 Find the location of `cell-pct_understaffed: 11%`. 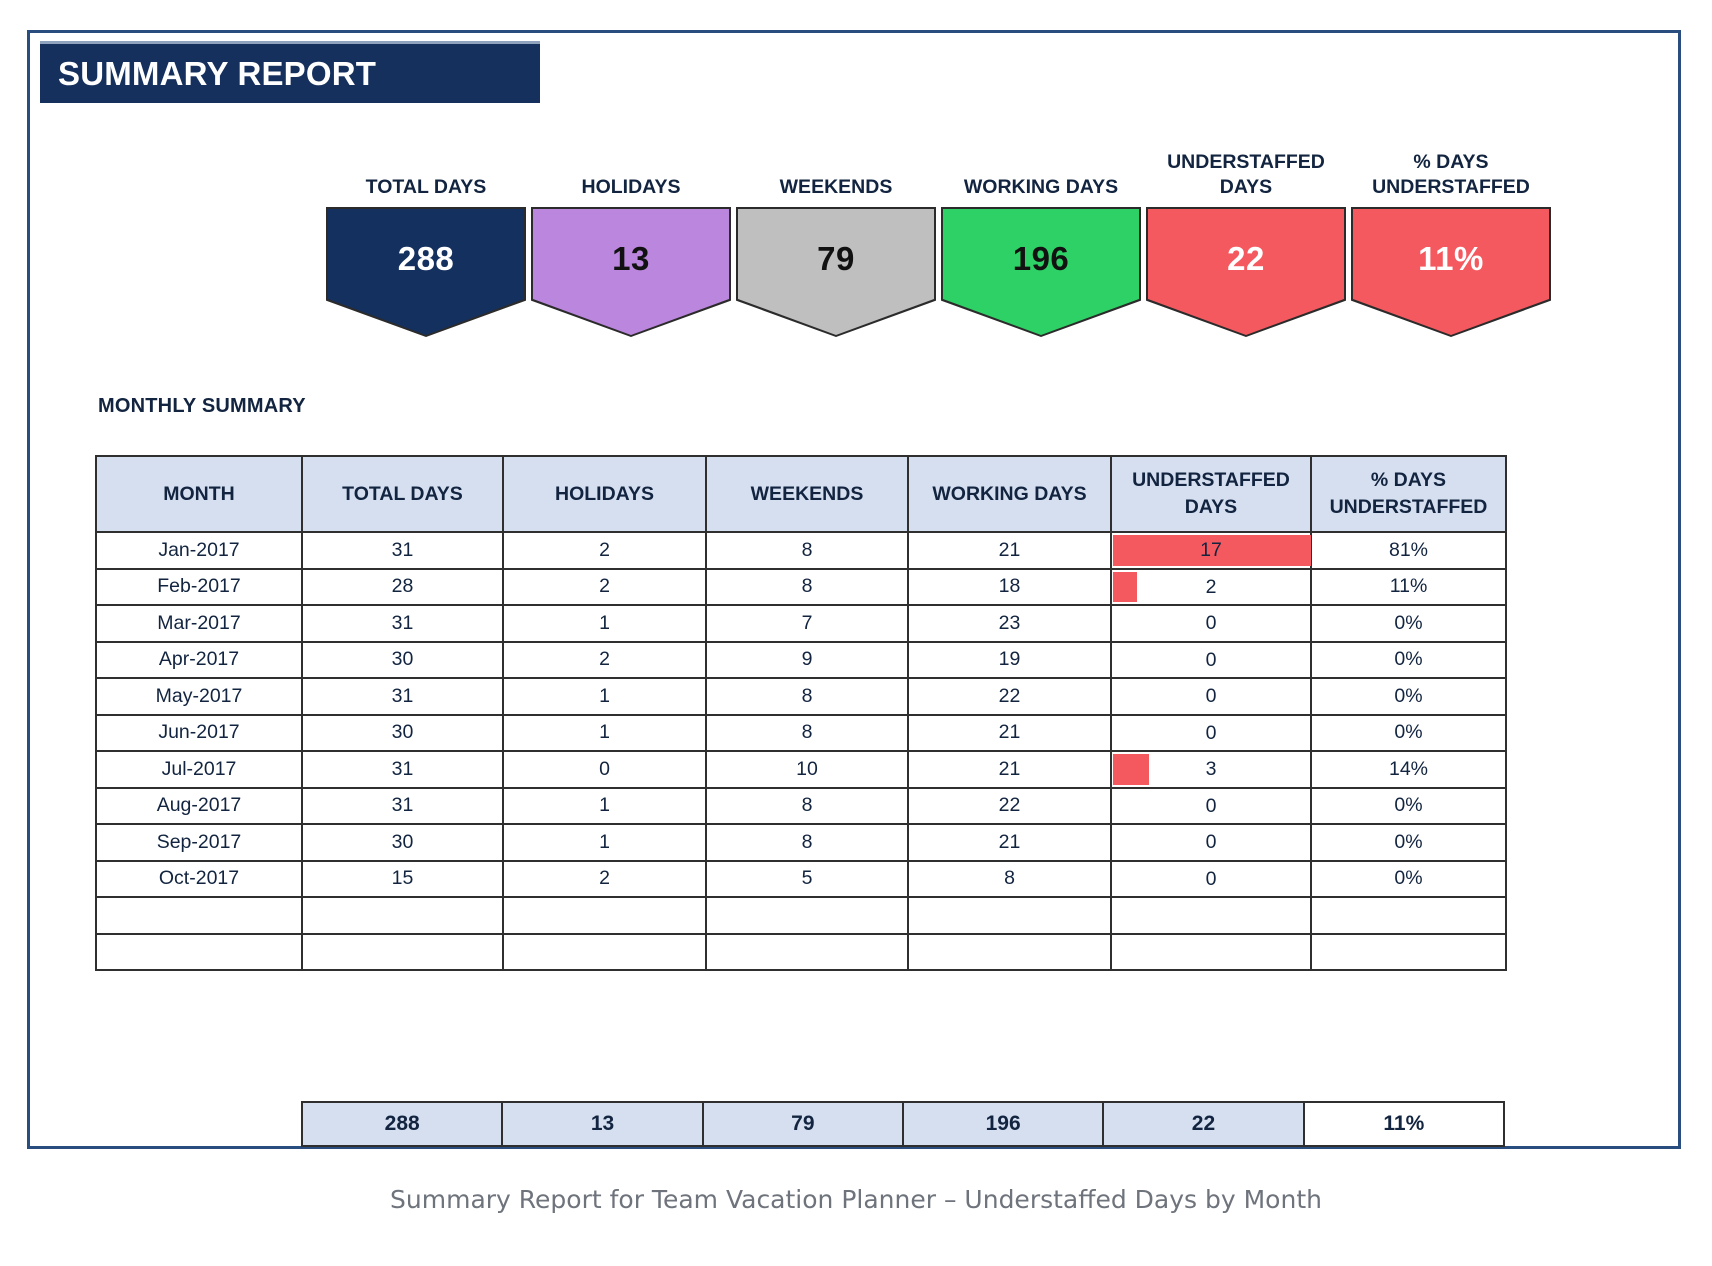

cell-pct_understaffed: 11% is located at coordinates (1408, 586).